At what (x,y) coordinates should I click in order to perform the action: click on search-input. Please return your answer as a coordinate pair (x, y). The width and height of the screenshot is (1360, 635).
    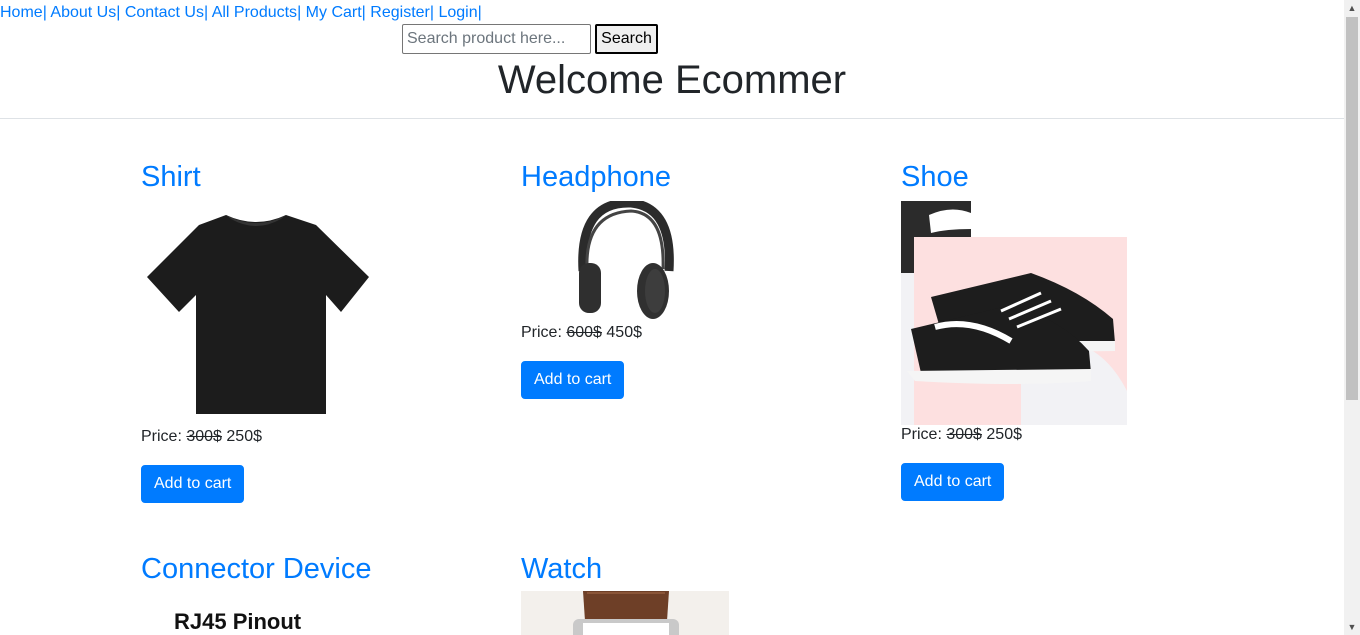
    Looking at the image, I should click on (496, 39).